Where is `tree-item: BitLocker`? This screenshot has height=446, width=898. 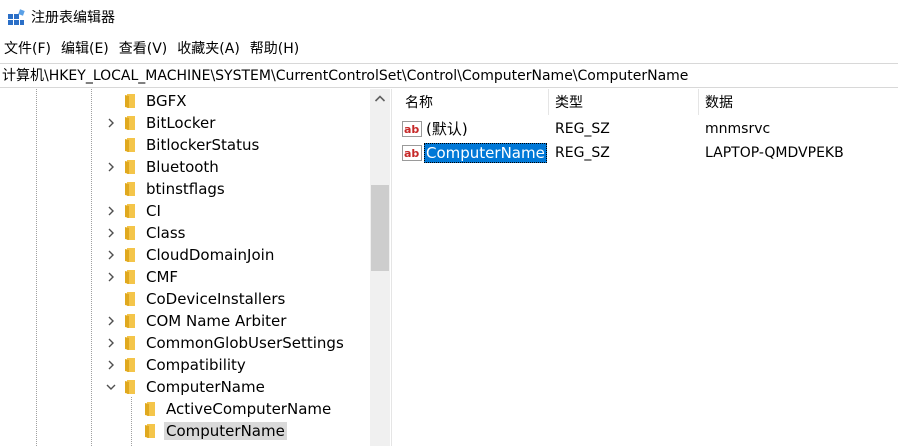 tree-item: BitLocker is located at coordinates (185, 123).